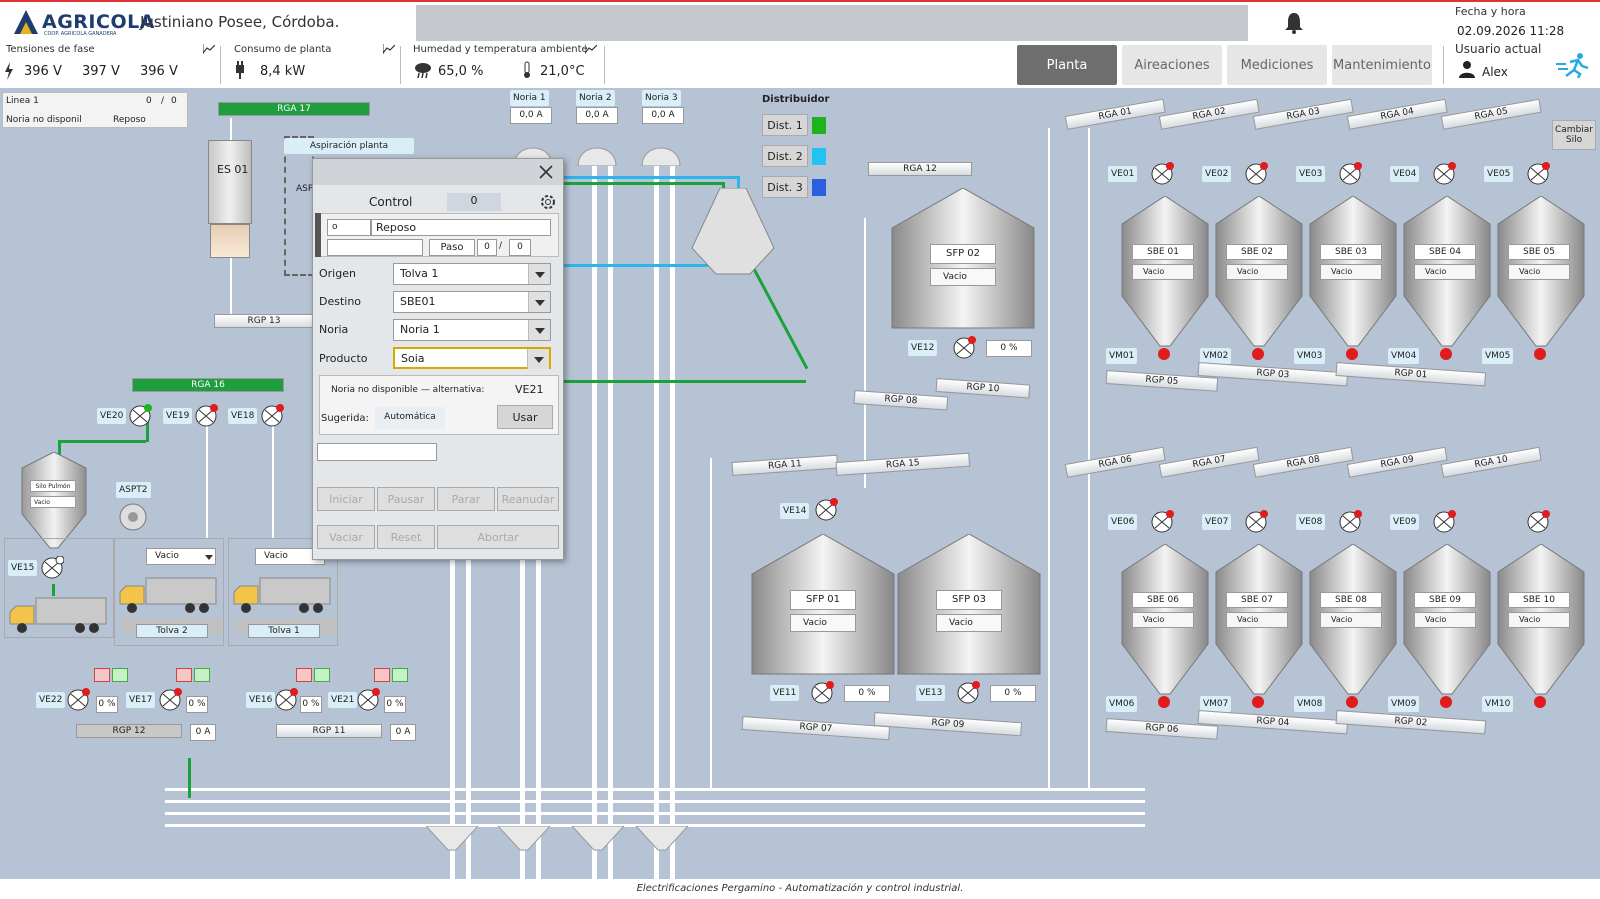  Describe the element at coordinates (129, 731) in the screenshot. I see `conveyor-rgp12-left: RGP 12` at that location.